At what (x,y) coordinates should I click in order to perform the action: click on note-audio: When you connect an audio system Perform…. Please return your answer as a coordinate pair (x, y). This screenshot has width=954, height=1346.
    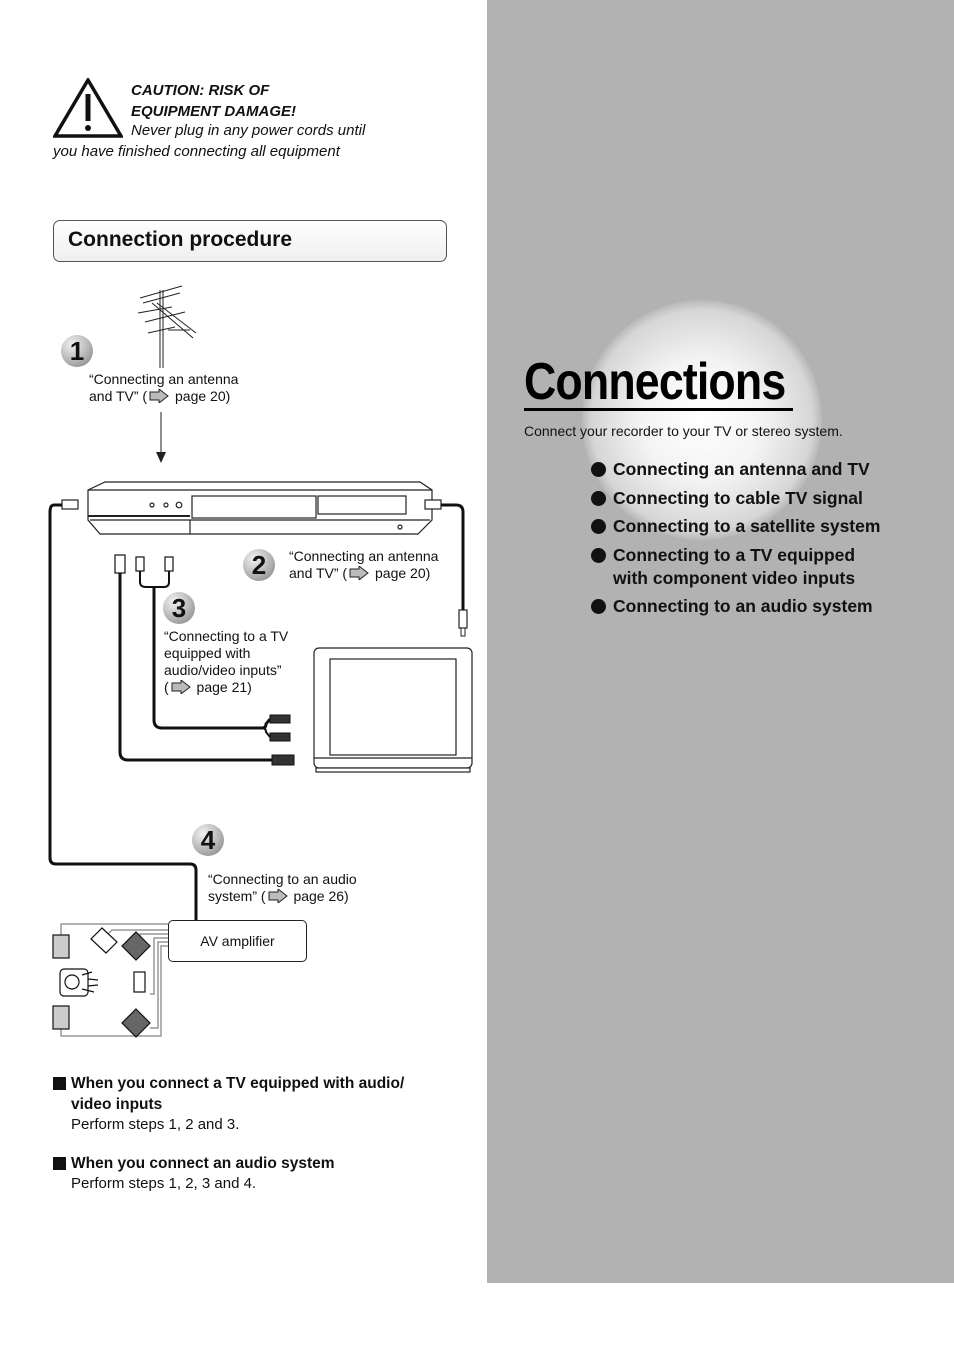
    Looking at the image, I should click on (252, 1173).